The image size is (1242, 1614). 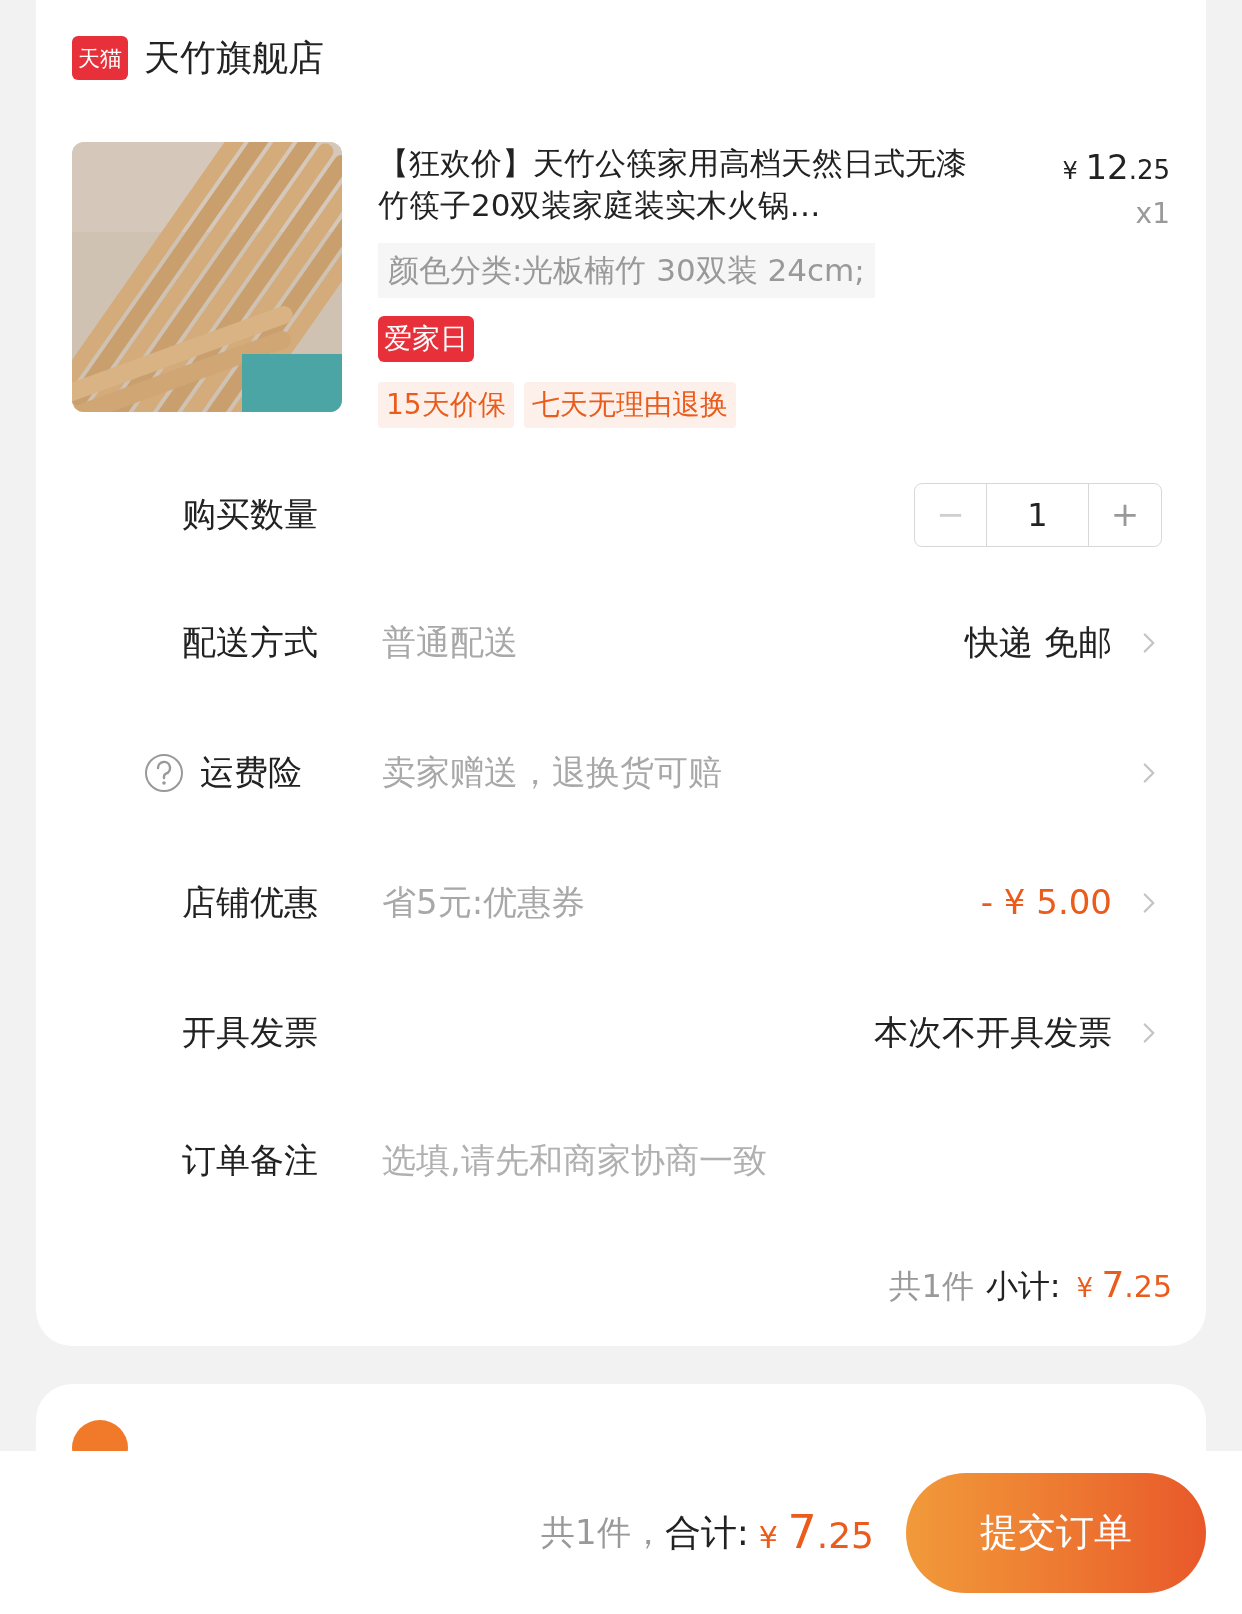 I want to click on row-label: 配送方式, so click(x=250, y=642).